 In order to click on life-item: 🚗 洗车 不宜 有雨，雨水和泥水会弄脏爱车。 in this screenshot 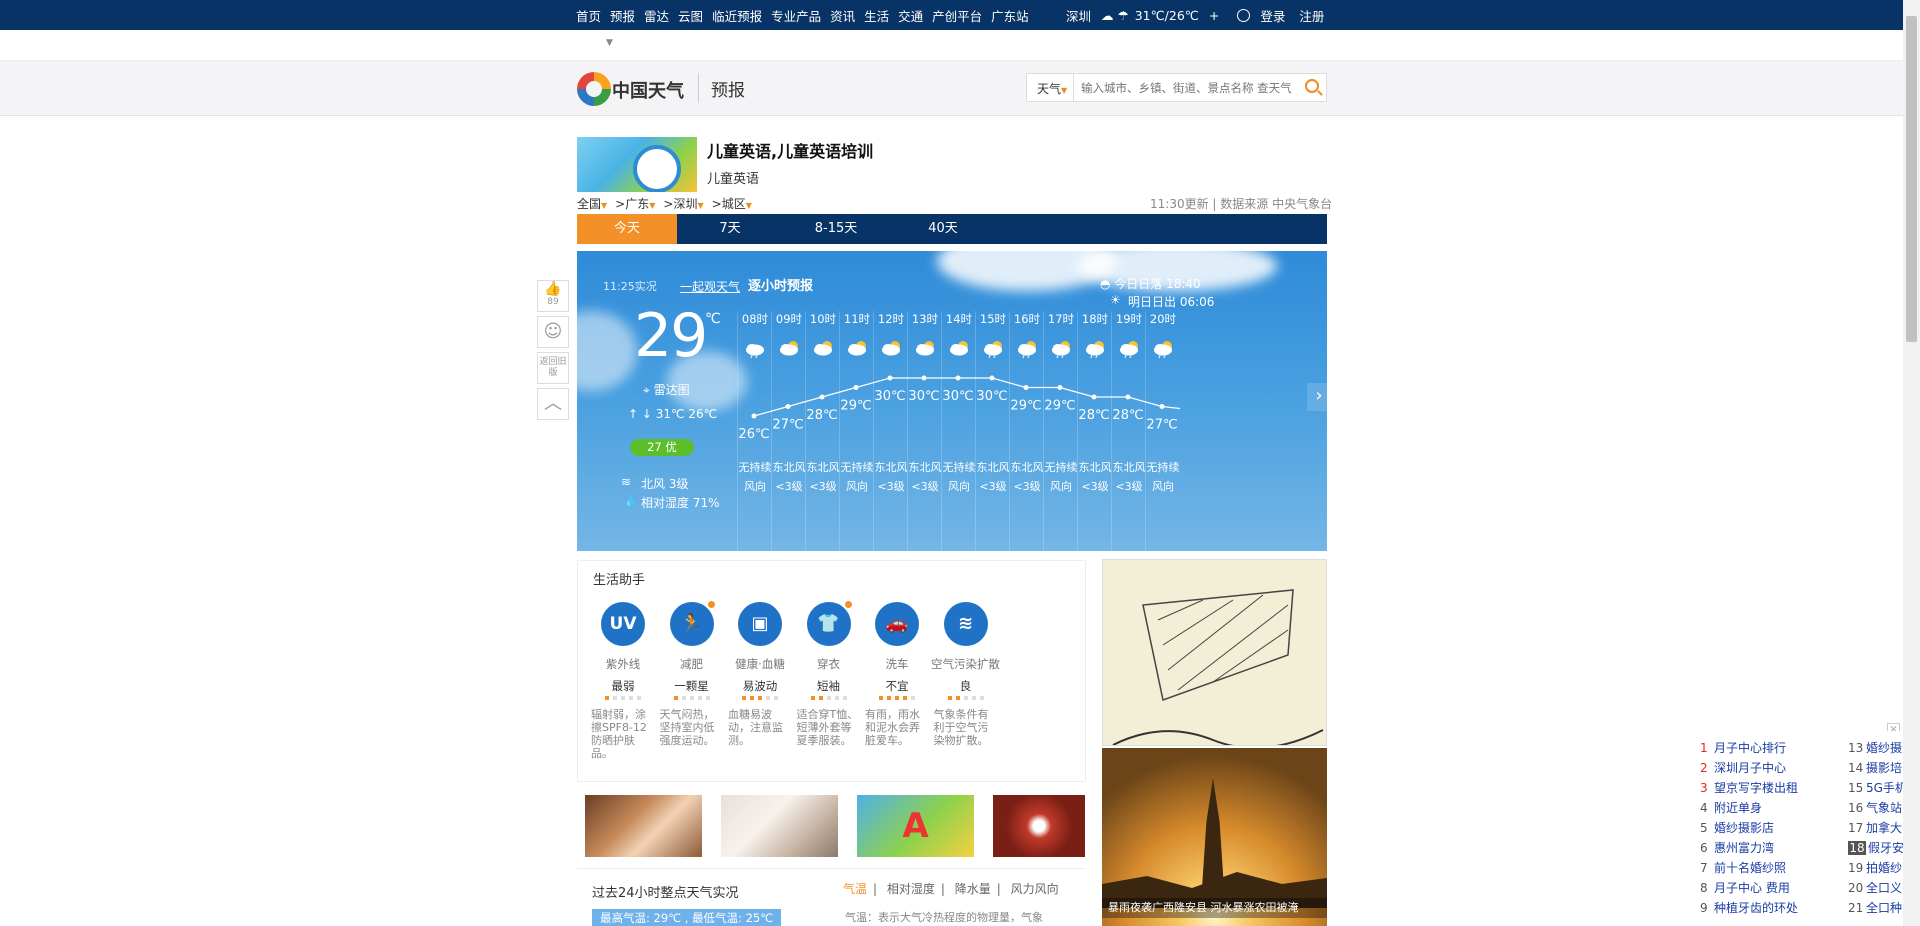, I will do `click(897, 674)`.